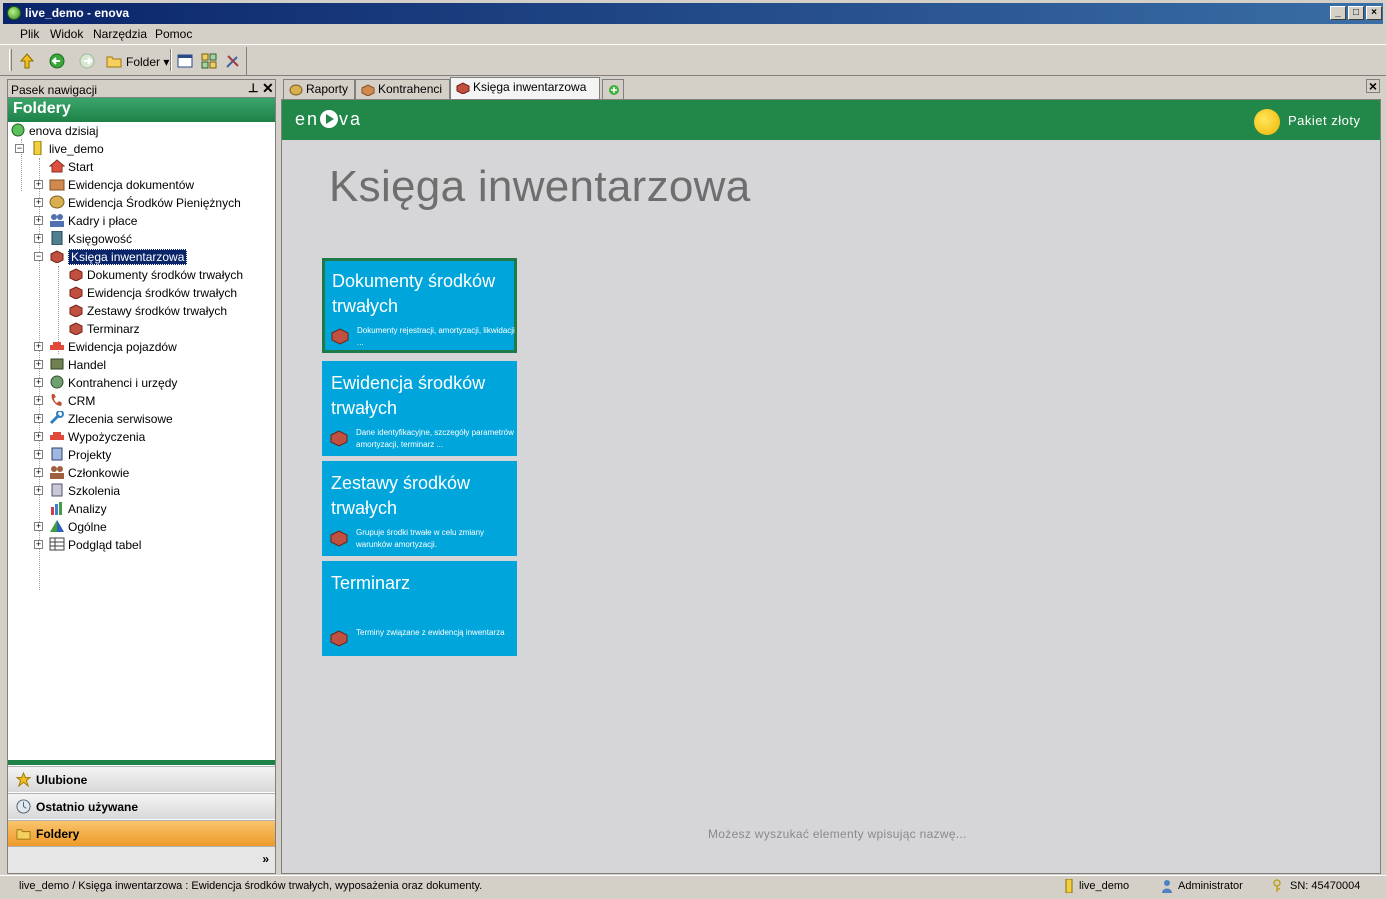 Image resolution: width=1386 pixels, height=899 pixels. What do you see at coordinates (57, 364) in the screenshot?
I see `cart-icon` at bounding box center [57, 364].